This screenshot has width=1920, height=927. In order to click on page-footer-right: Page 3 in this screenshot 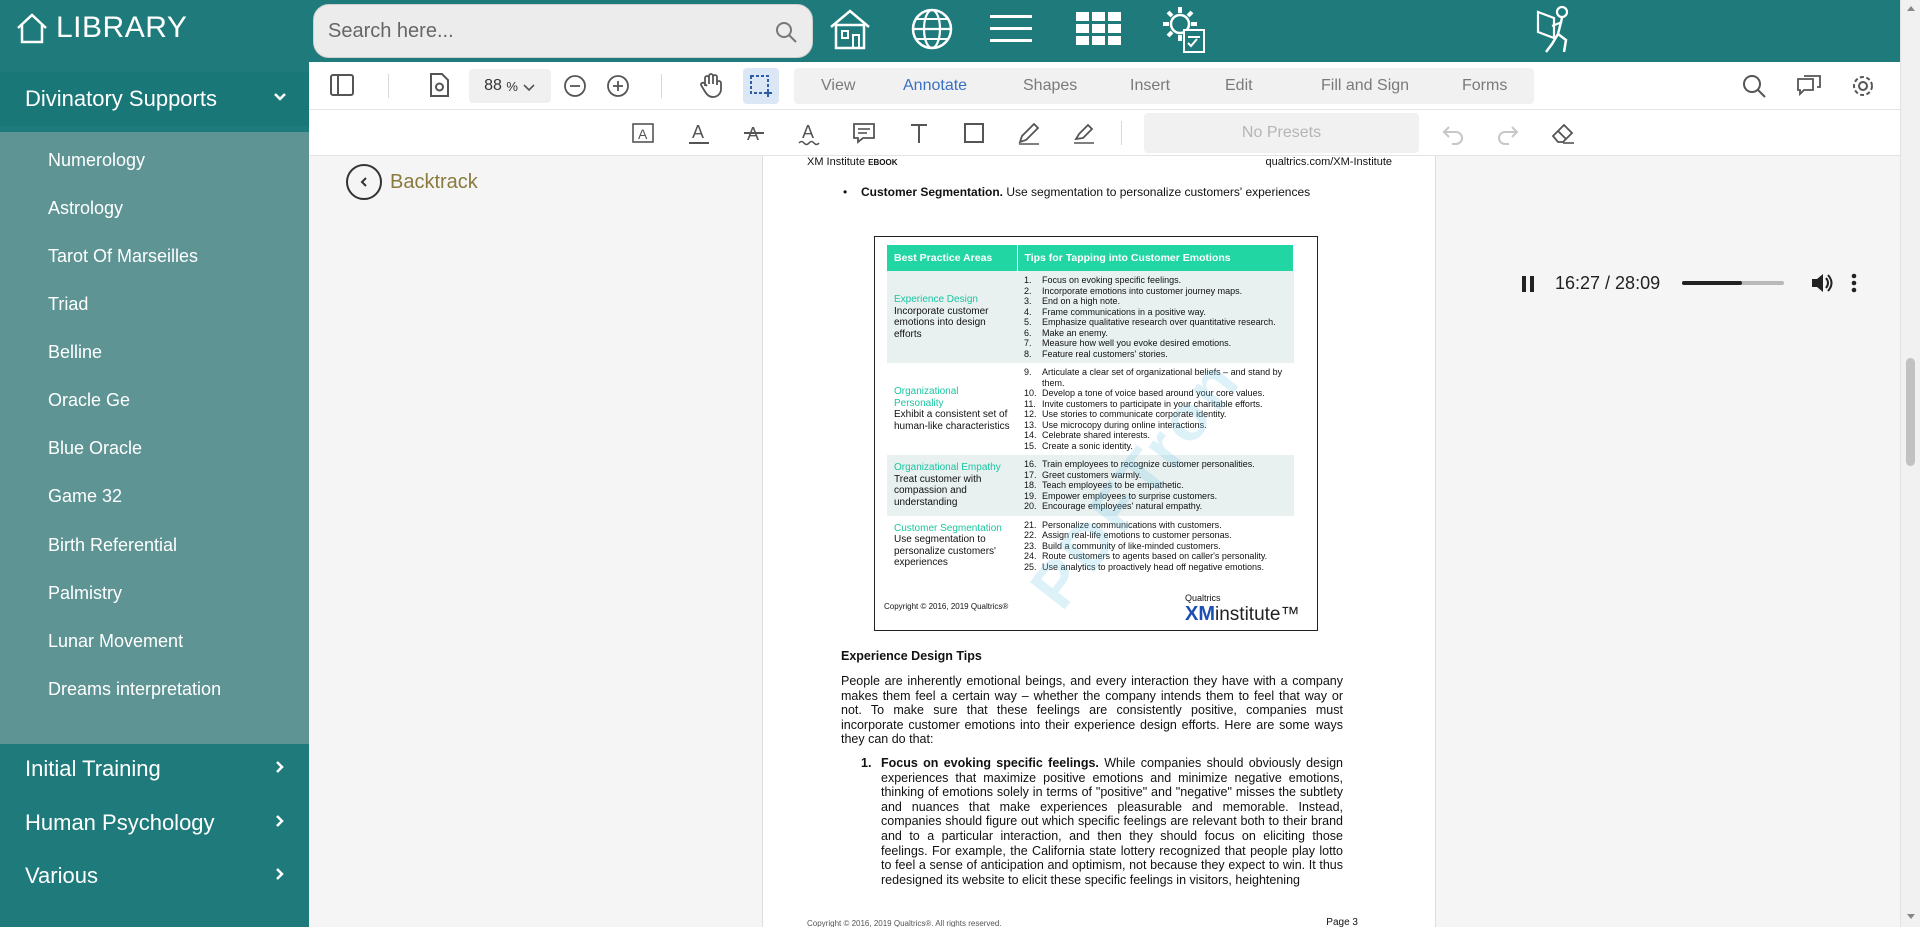, I will do `click(1342, 922)`.